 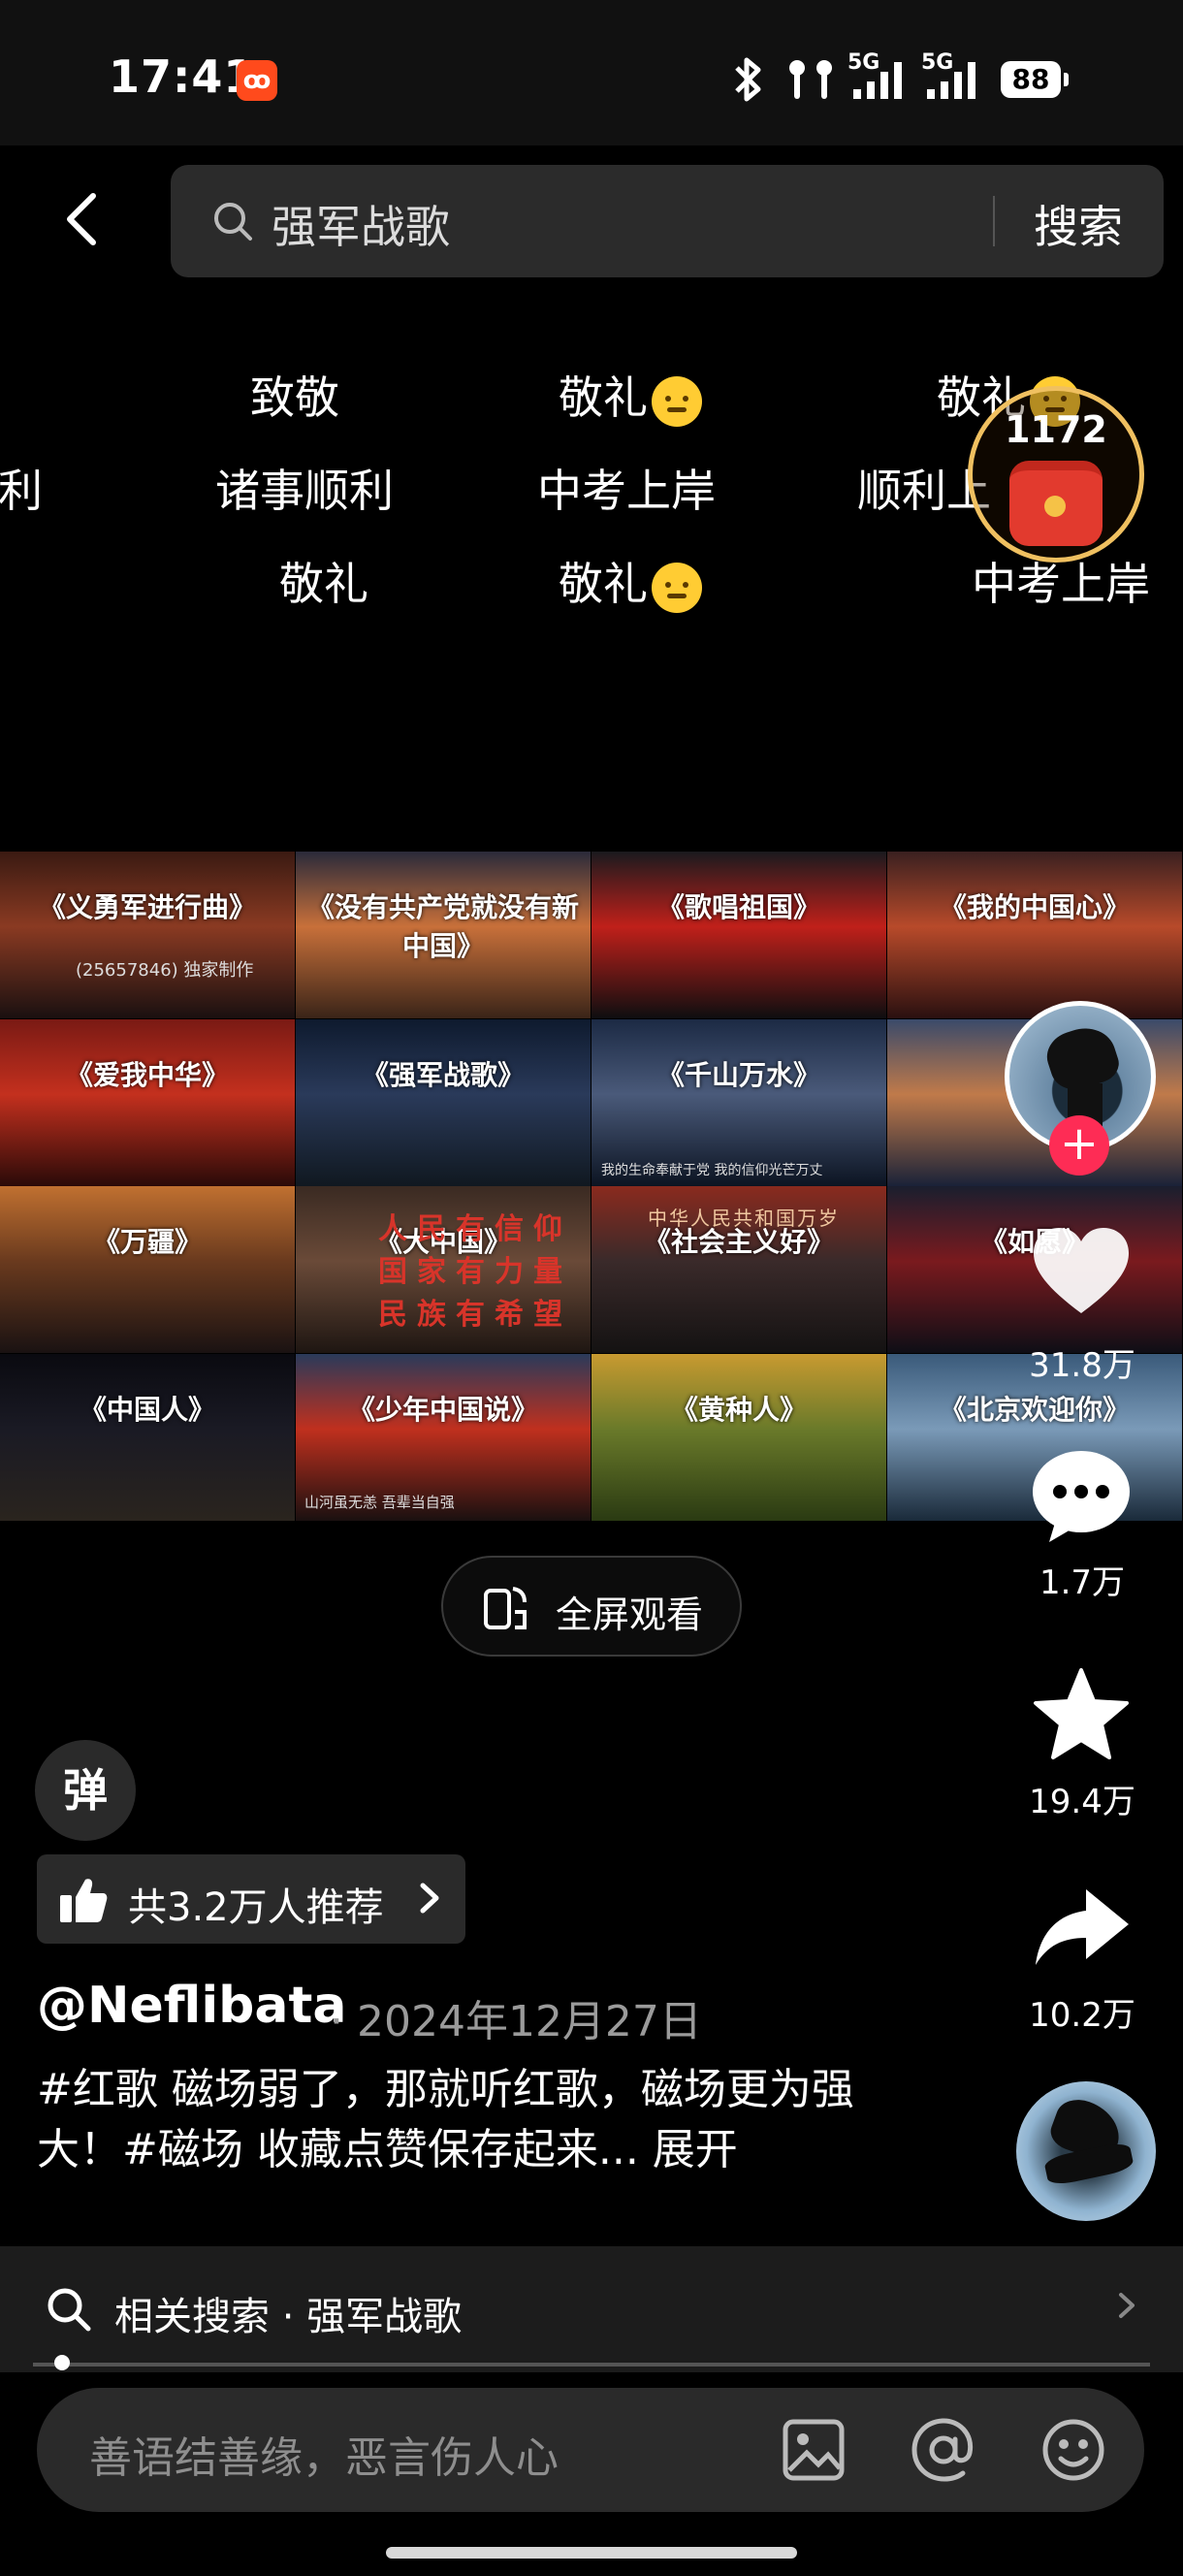 I want to click on danmaku-comment: 致敬, so click(x=294, y=397).